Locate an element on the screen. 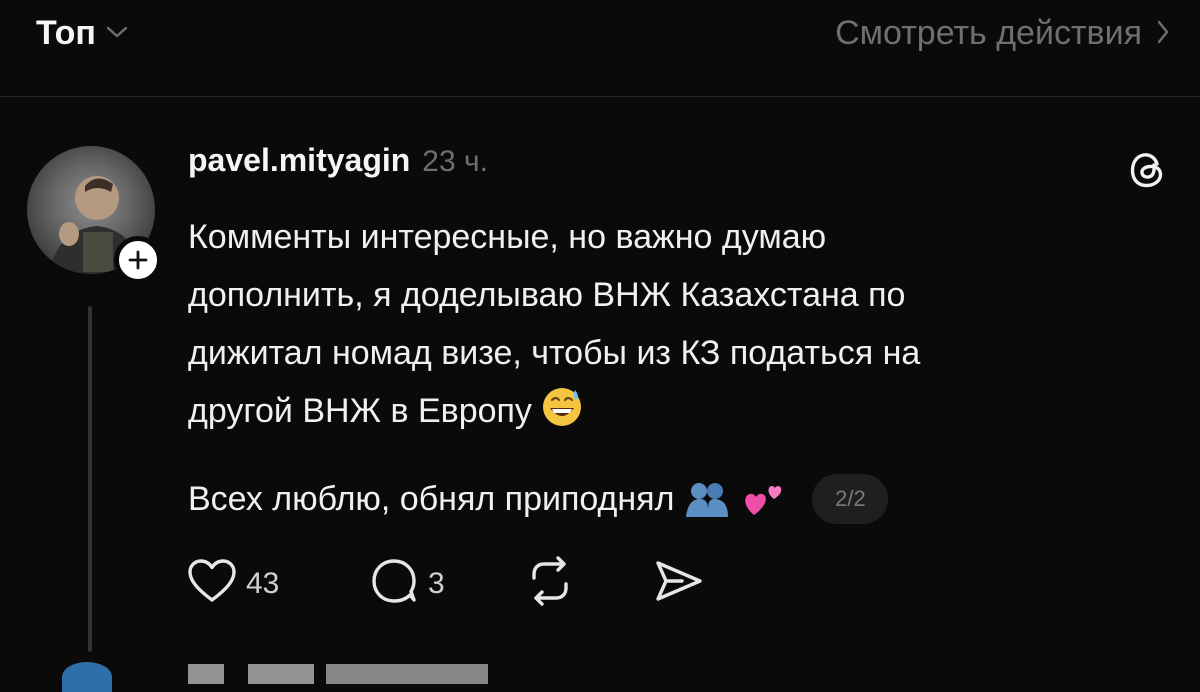  send-icon is located at coordinates (679, 583).